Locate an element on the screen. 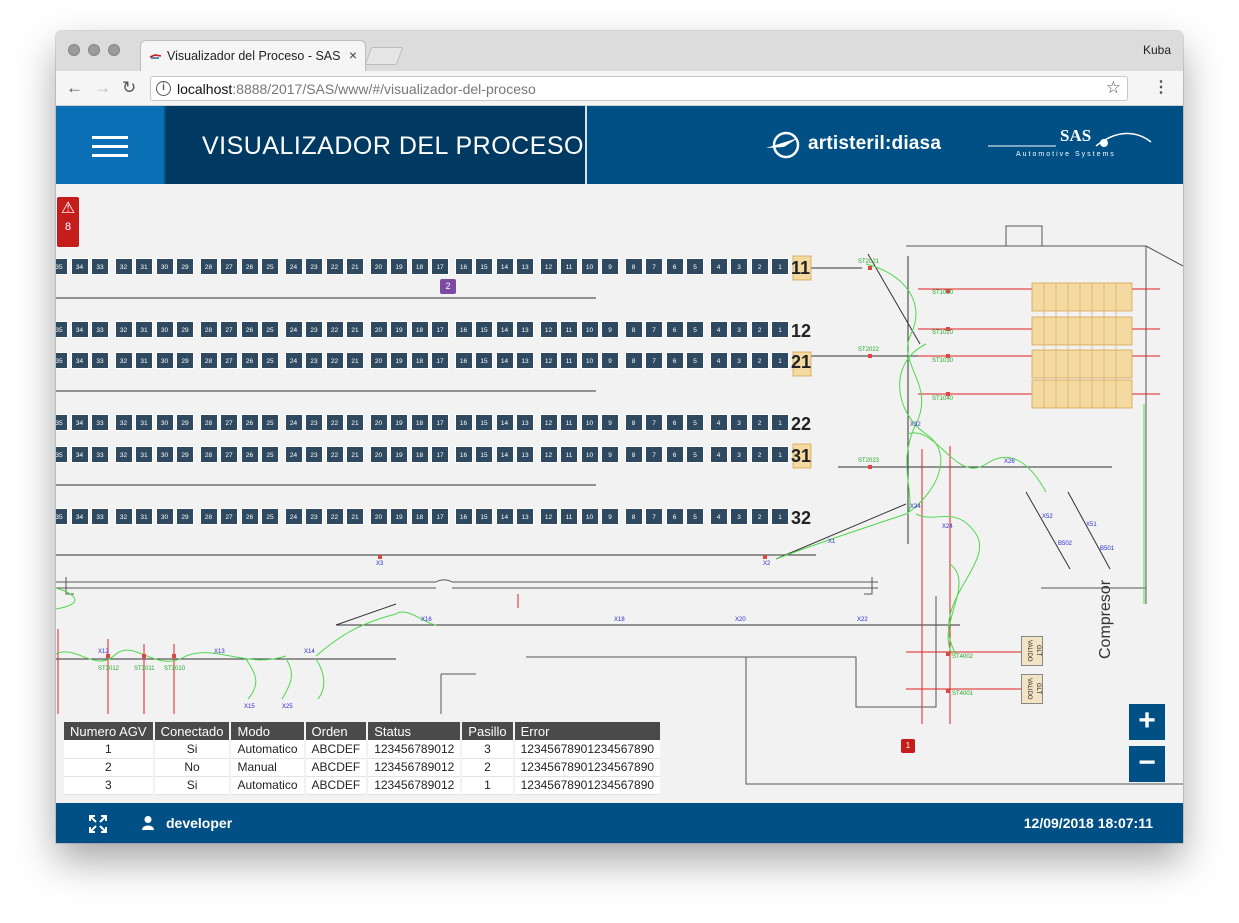 The width and height of the screenshot is (1239, 923). tab-close-icon: × is located at coordinates (353, 55).